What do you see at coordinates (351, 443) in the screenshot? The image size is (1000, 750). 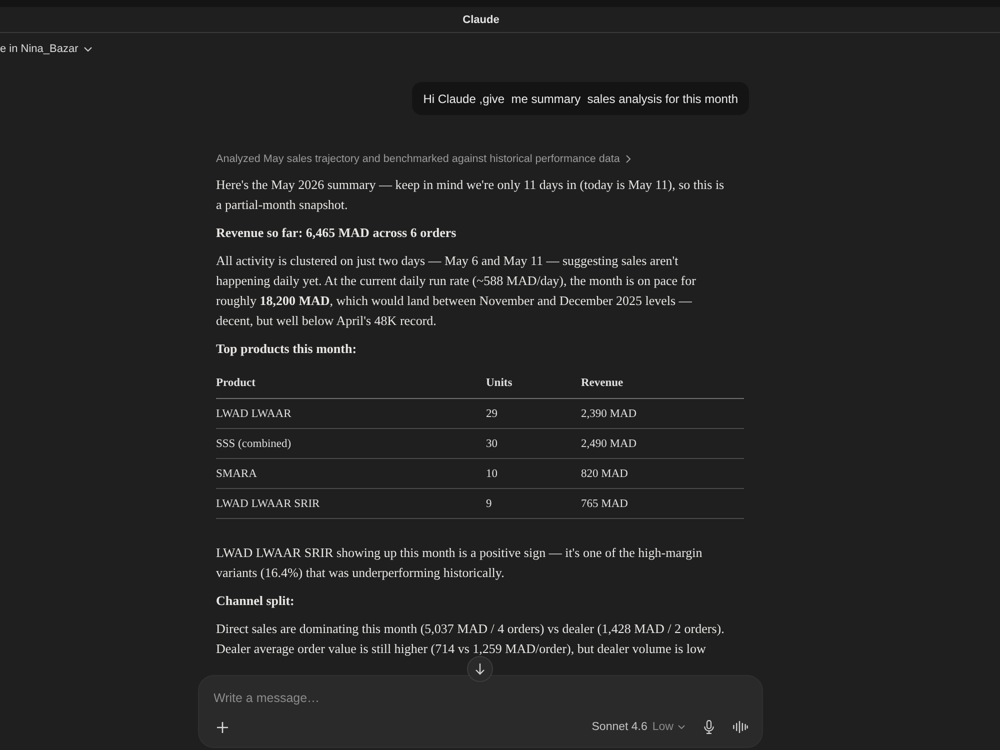 I see `table-cell: SSS (combined)` at bounding box center [351, 443].